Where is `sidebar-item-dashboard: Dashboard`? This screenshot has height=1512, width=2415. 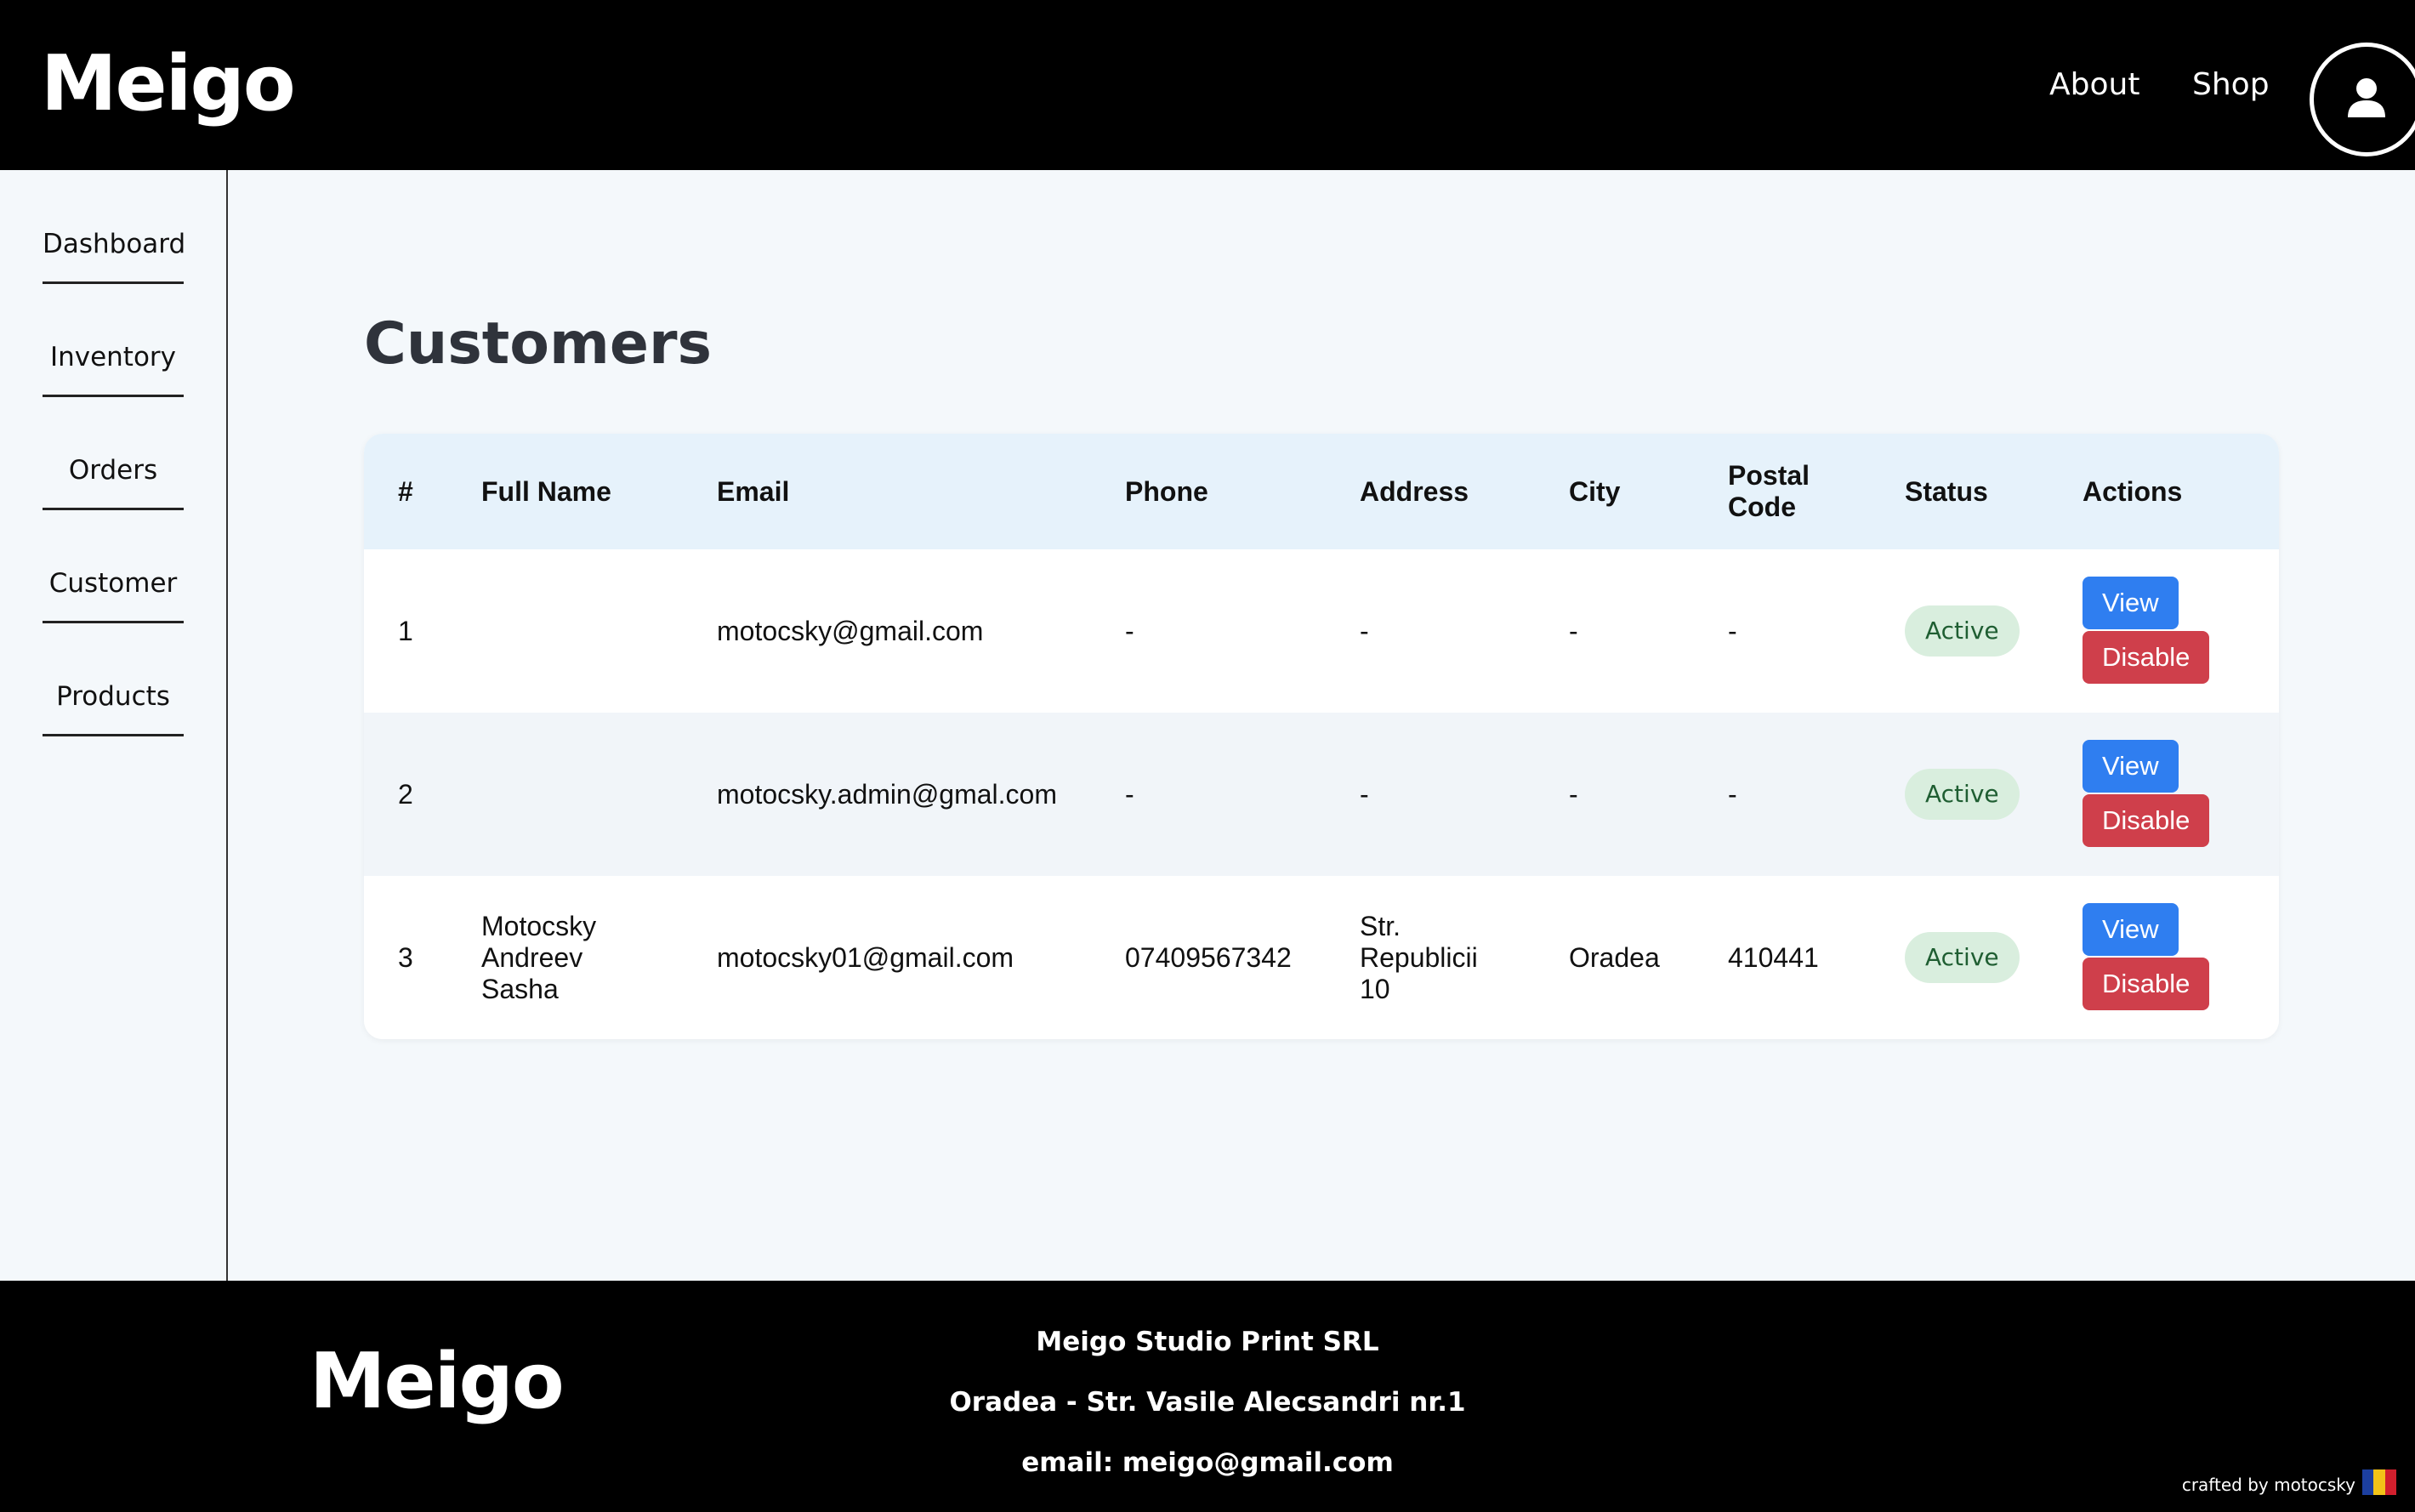 sidebar-item-dashboard: Dashboard is located at coordinates (114, 227).